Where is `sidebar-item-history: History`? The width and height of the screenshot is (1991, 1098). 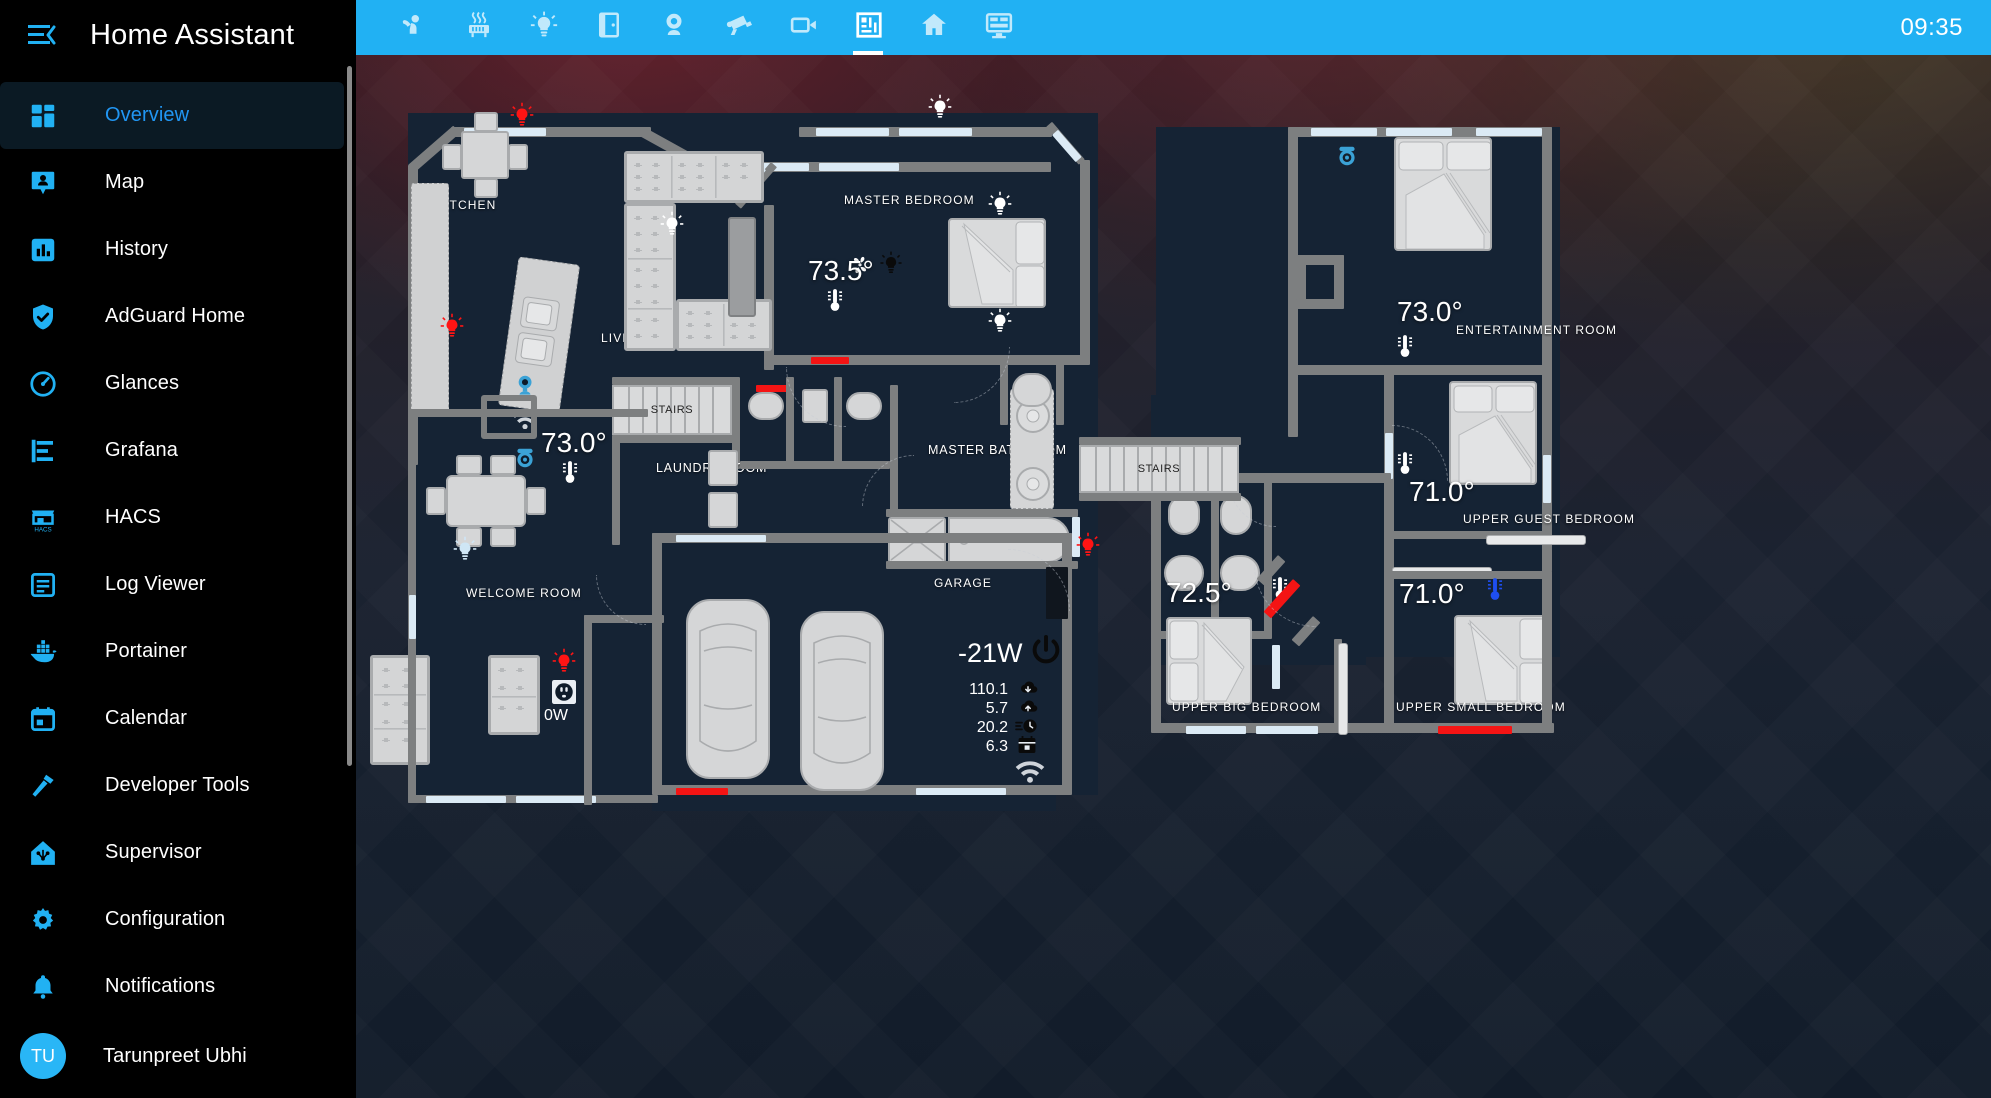
sidebar-item-history: History is located at coordinates (178, 249).